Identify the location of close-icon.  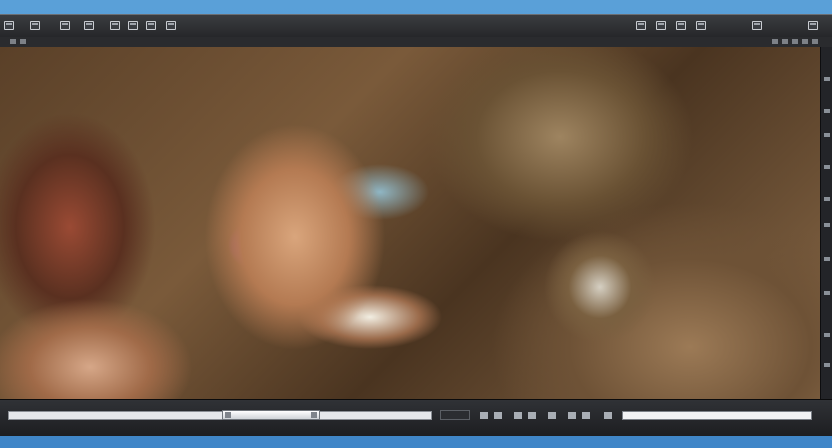
(813, 25).